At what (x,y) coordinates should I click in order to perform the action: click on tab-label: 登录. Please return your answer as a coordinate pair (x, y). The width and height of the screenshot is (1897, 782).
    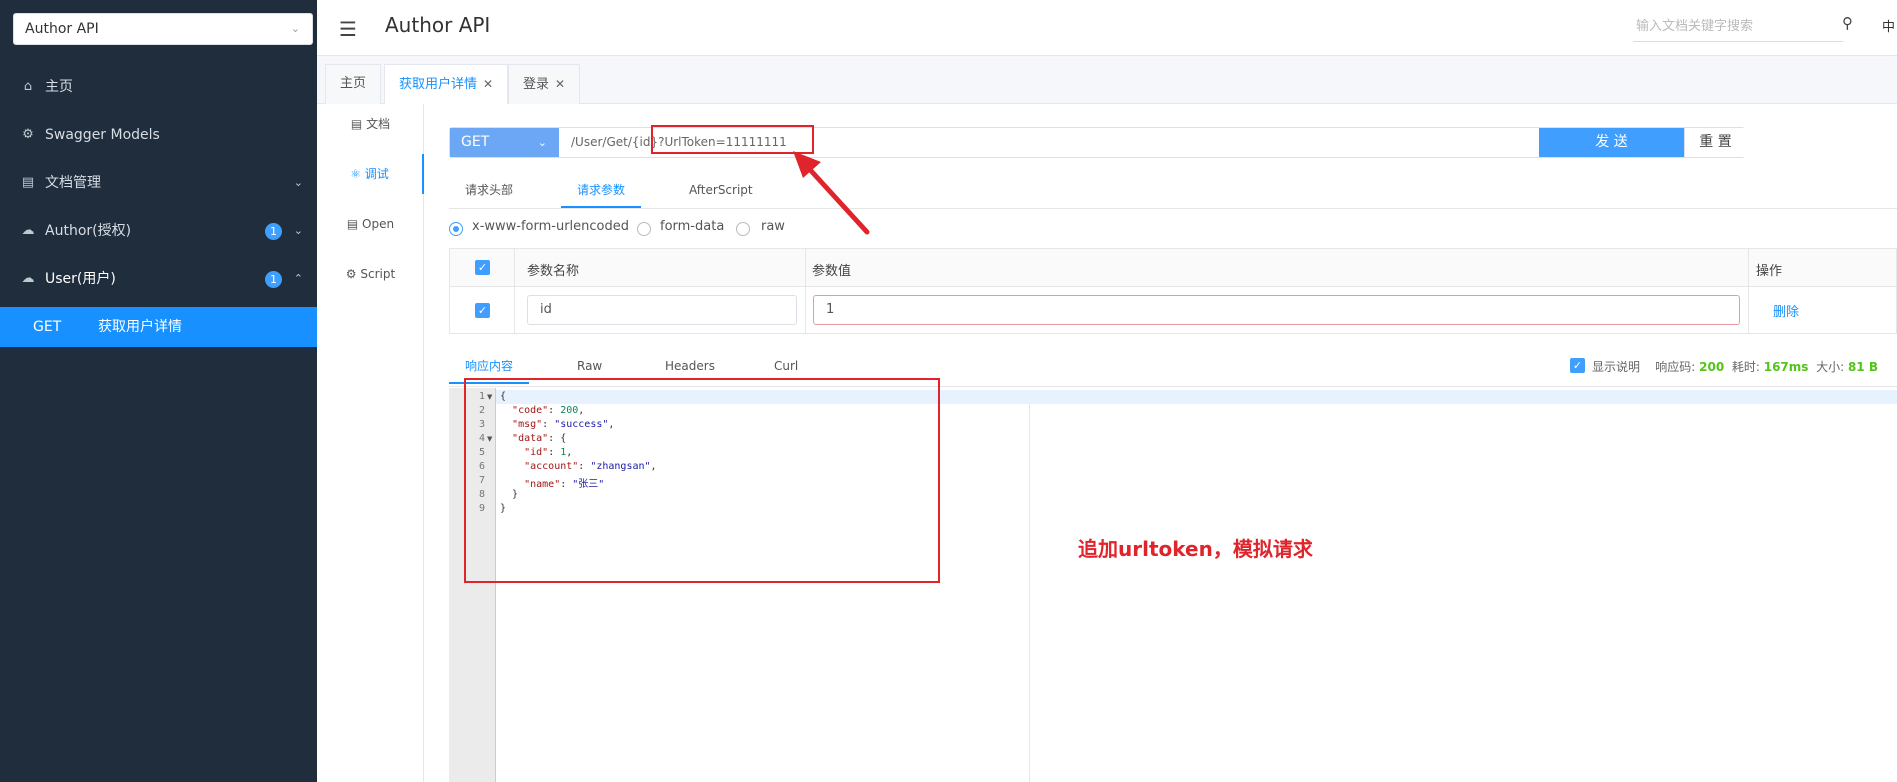
    Looking at the image, I should click on (536, 84).